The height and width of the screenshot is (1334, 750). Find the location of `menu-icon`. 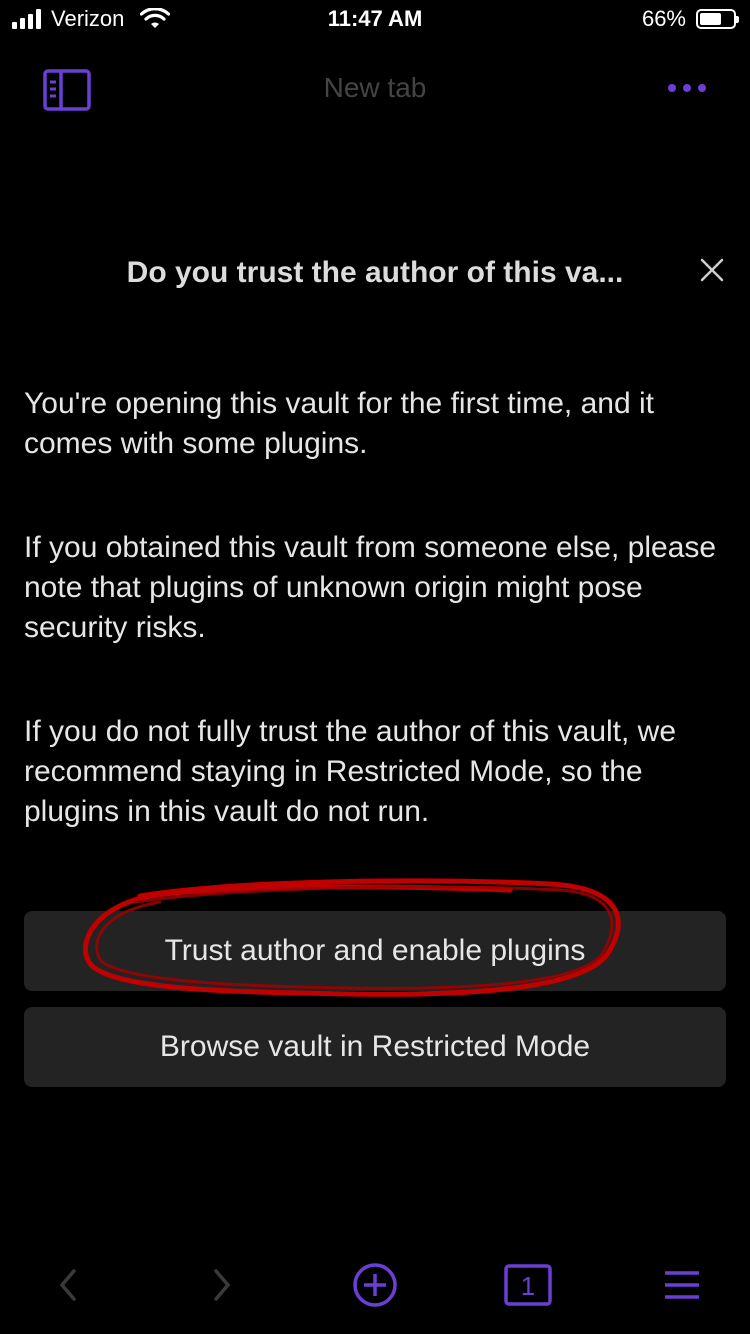

menu-icon is located at coordinates (682, 1285).